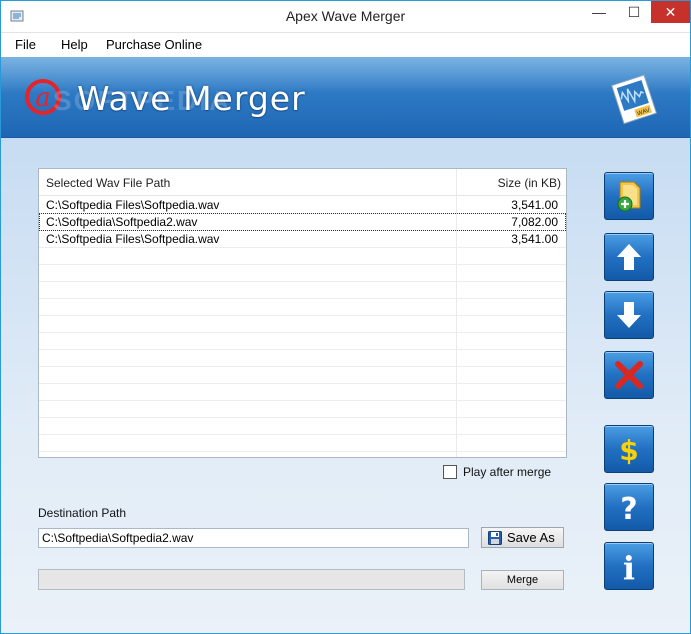  Describe the element at coordinates (142, 100) in the screenshot. I see `banner-watermark: SOFTPEDIA` at that location.